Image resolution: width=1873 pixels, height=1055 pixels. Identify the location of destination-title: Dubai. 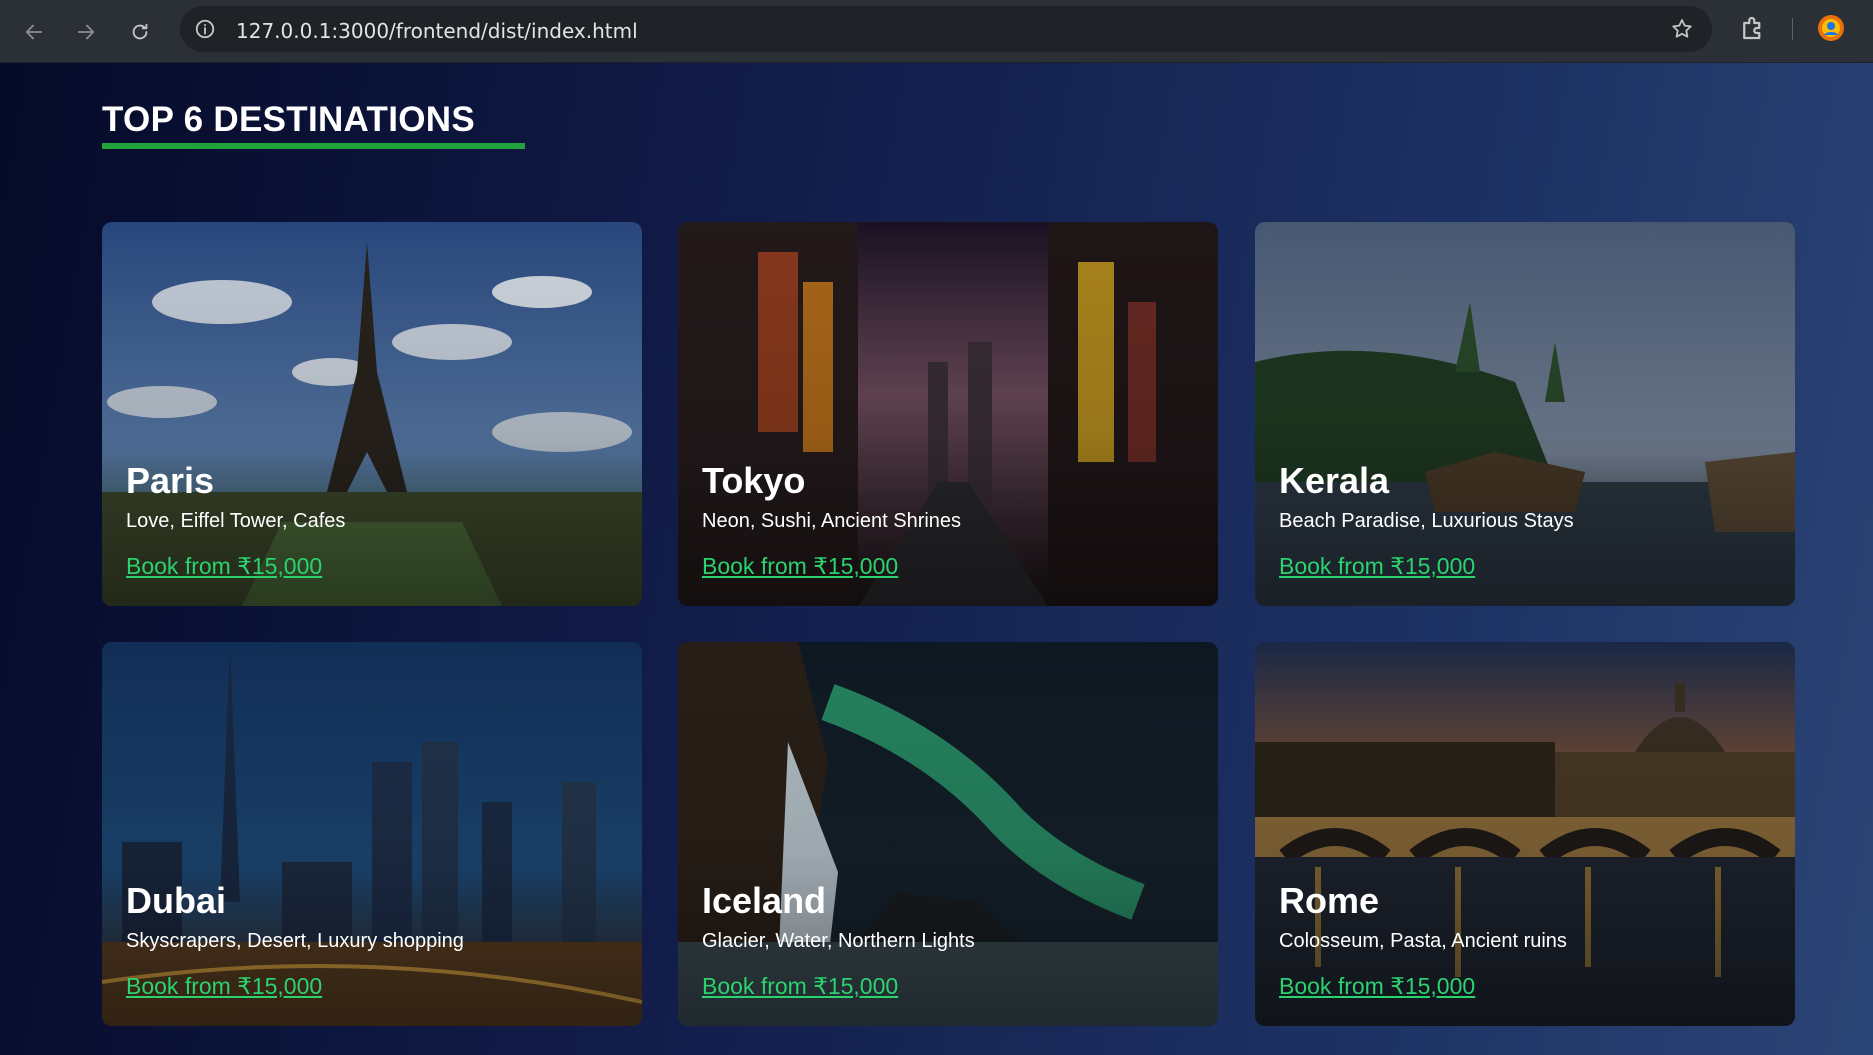
(176, 900).